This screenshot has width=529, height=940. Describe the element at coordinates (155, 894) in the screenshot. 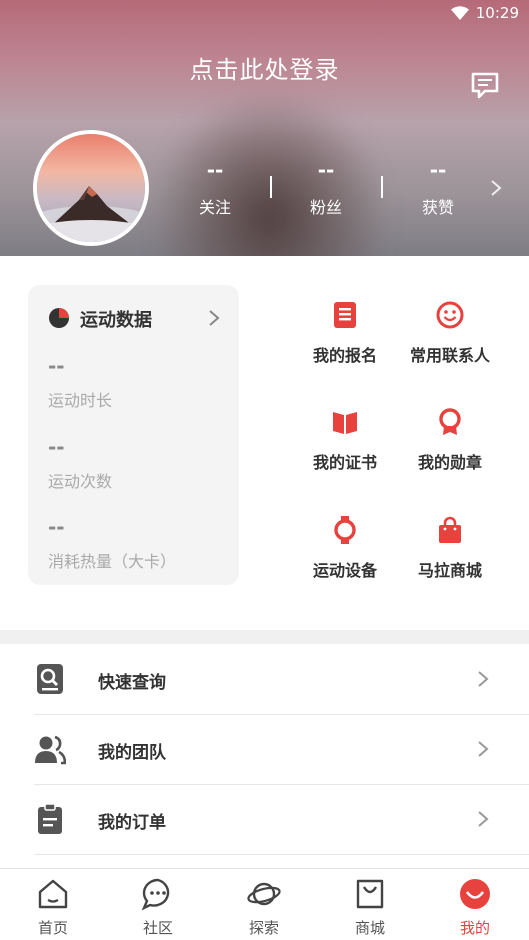

I see `community-chat-icon` at that location.